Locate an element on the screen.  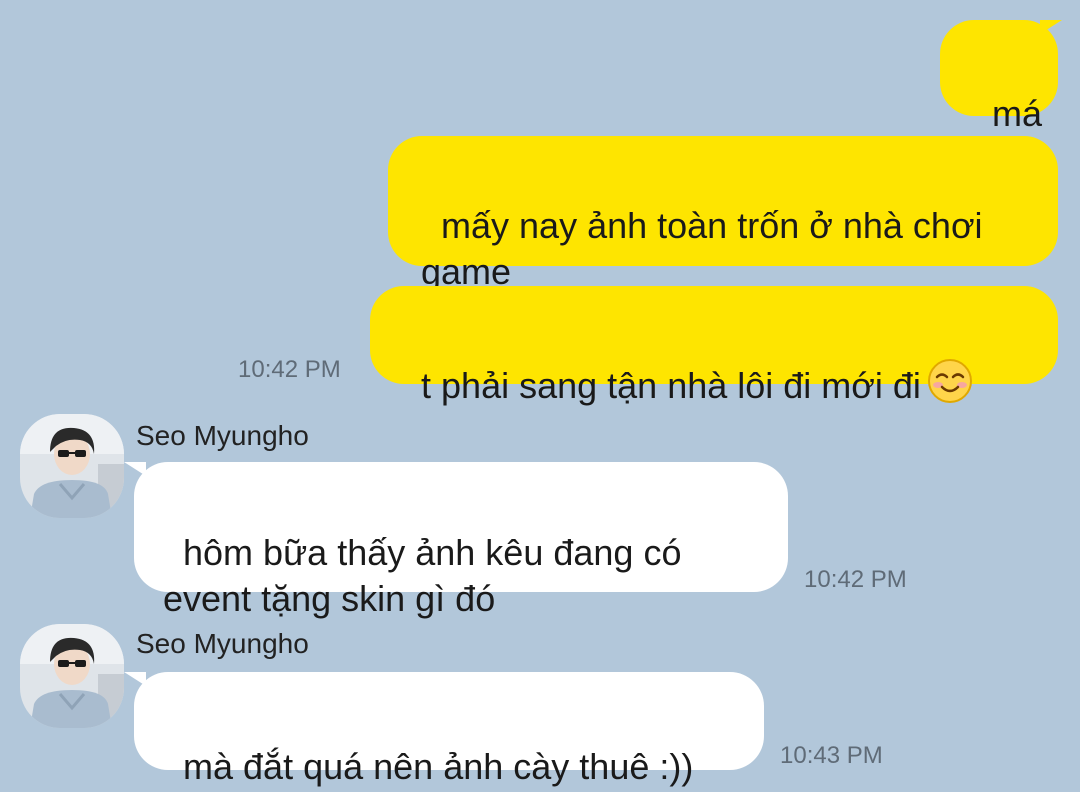
incoming-message-bubble: mà đắt quá nên ảnh cày thuê :)) is located at coordinates (449, 729).